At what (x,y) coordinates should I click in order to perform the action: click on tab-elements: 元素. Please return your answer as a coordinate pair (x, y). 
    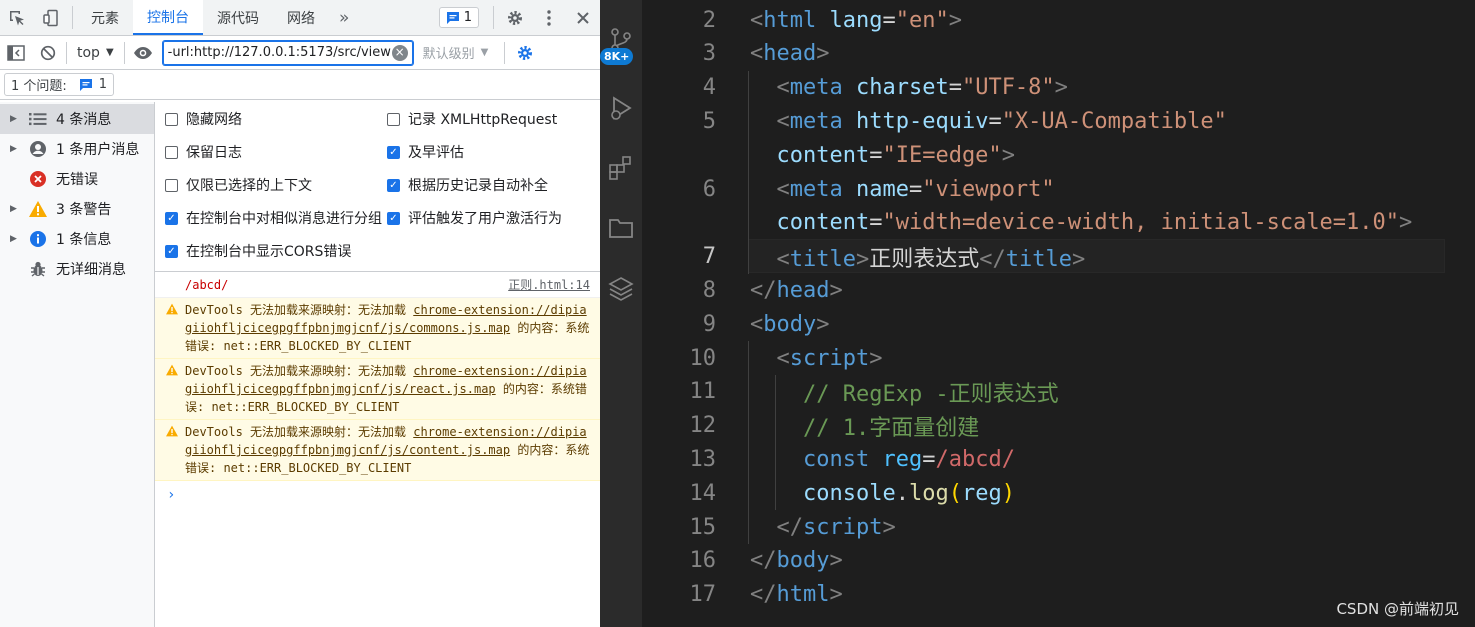
    Looking at the image, I should click on (105, 17).